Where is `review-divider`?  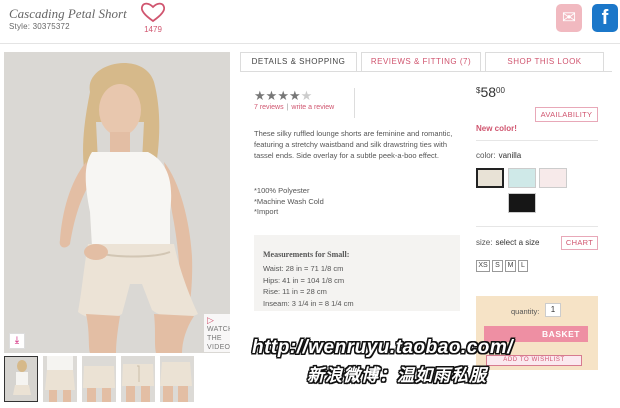 review-divider is located at coordinates (354, 103).